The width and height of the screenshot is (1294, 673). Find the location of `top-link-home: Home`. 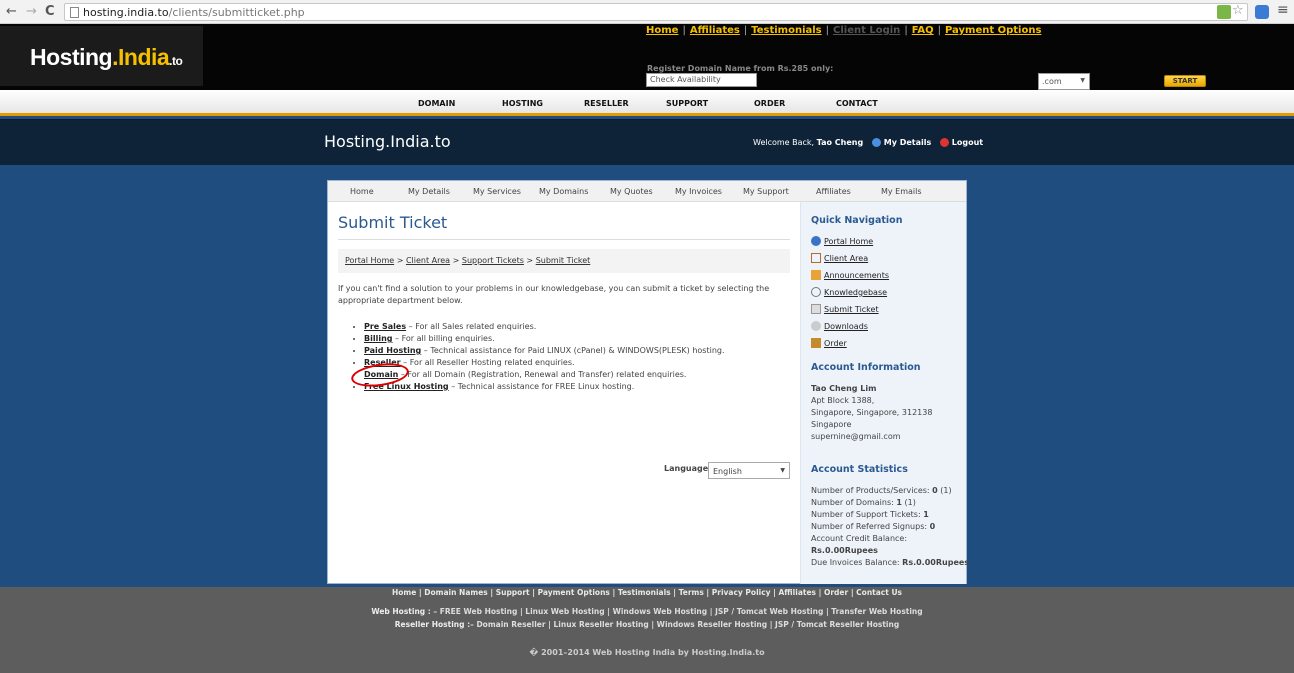

top-link-home: Home is located at coordinates (662, 30).